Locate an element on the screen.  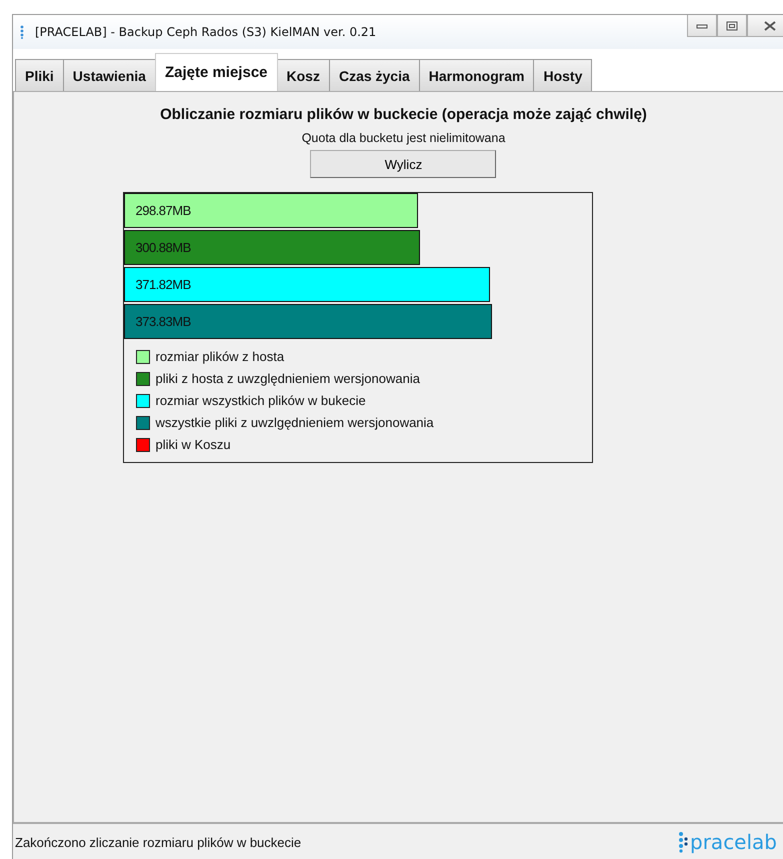
maximize-button is located at coordinates (732, 26).